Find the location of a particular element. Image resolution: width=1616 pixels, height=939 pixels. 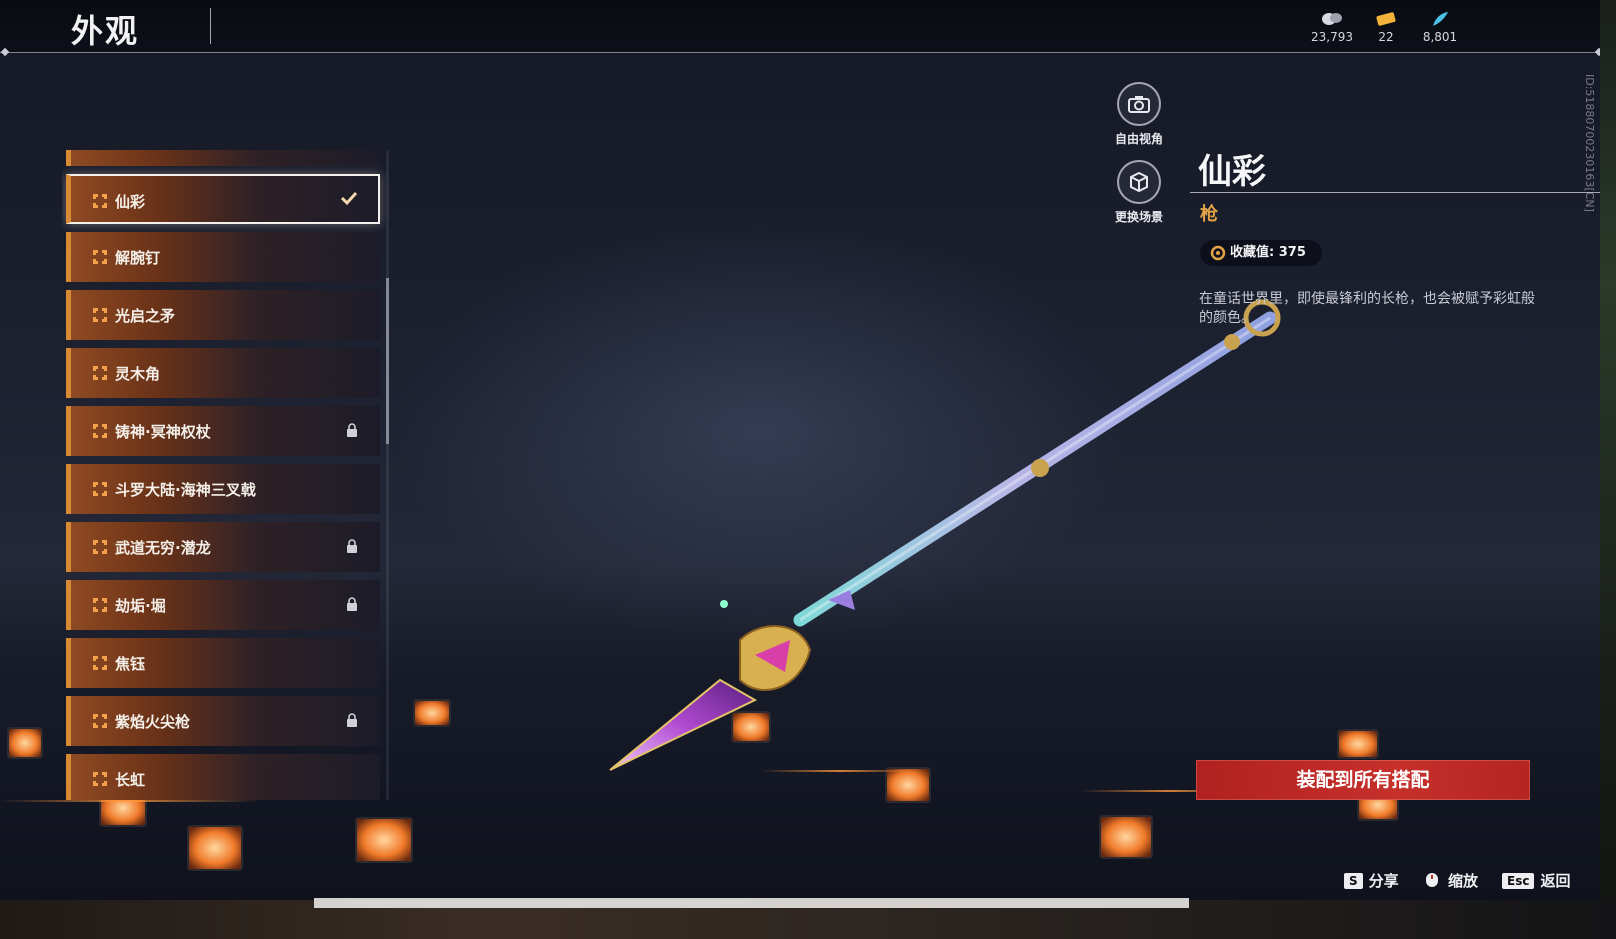

mouse-icon is located at coordinates (1432, 880).